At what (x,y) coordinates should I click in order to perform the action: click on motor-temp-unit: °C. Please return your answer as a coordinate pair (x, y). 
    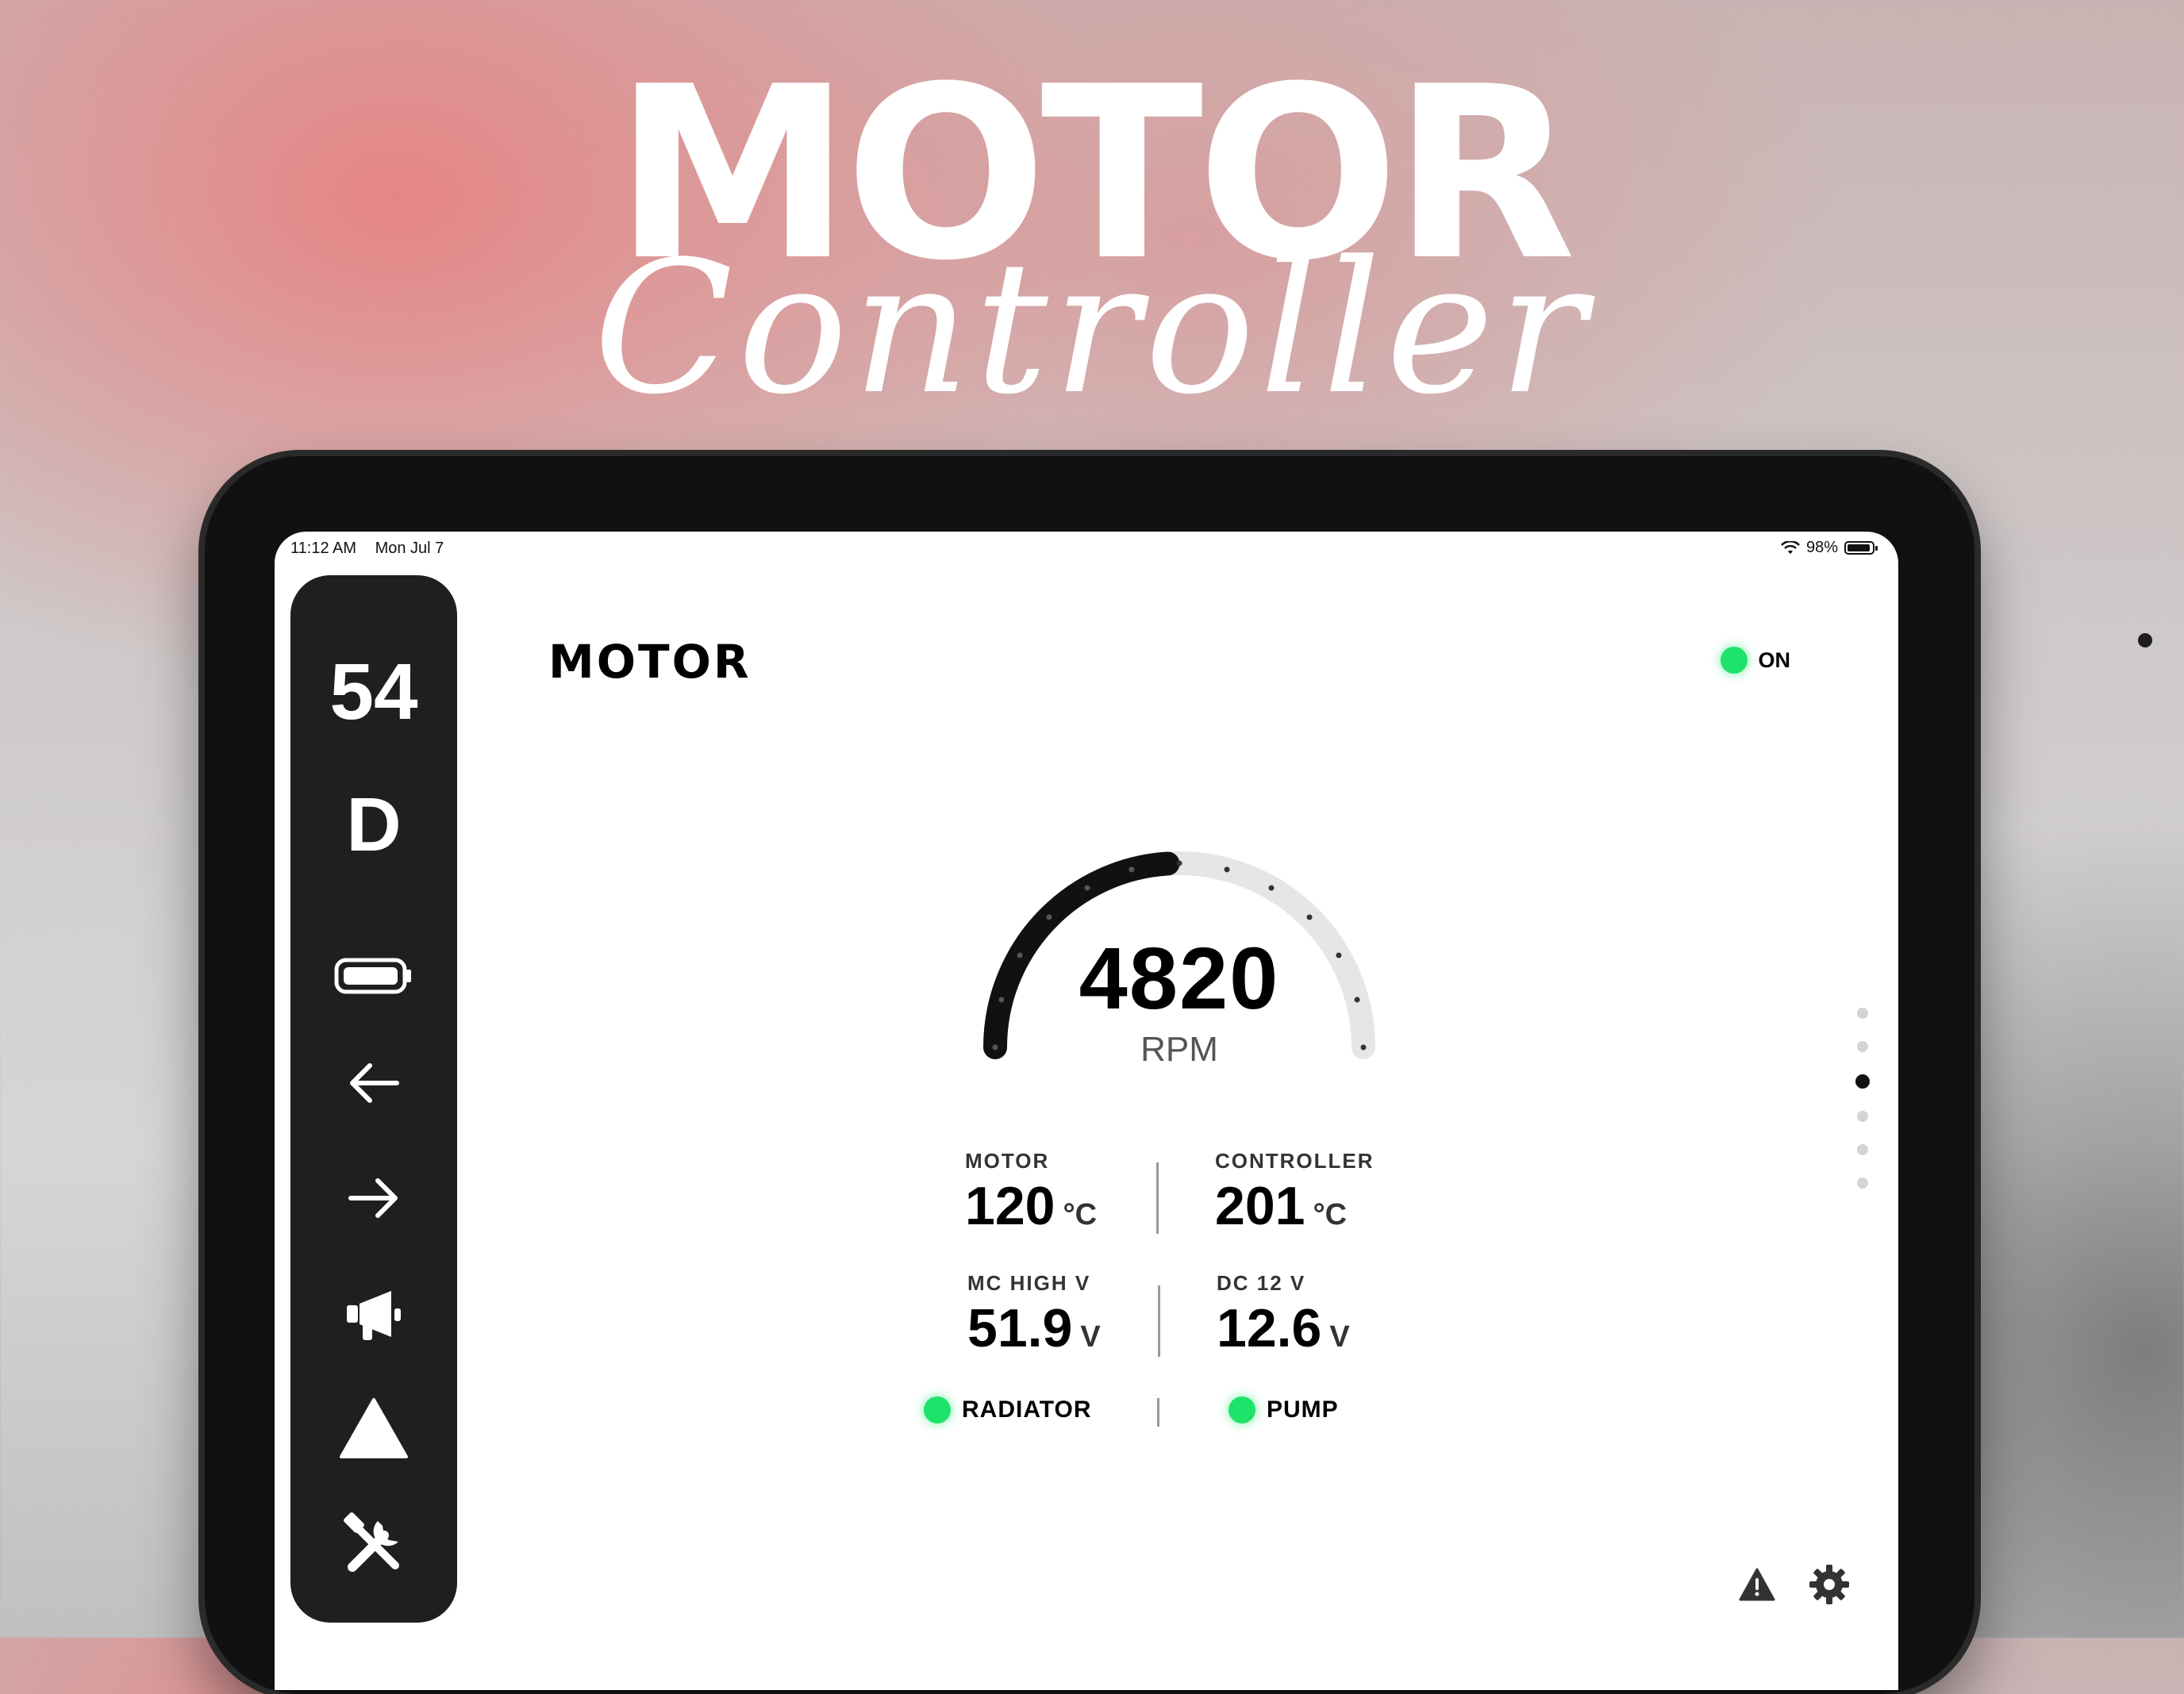
    Looking at the image, I should click on (1080, 1214).